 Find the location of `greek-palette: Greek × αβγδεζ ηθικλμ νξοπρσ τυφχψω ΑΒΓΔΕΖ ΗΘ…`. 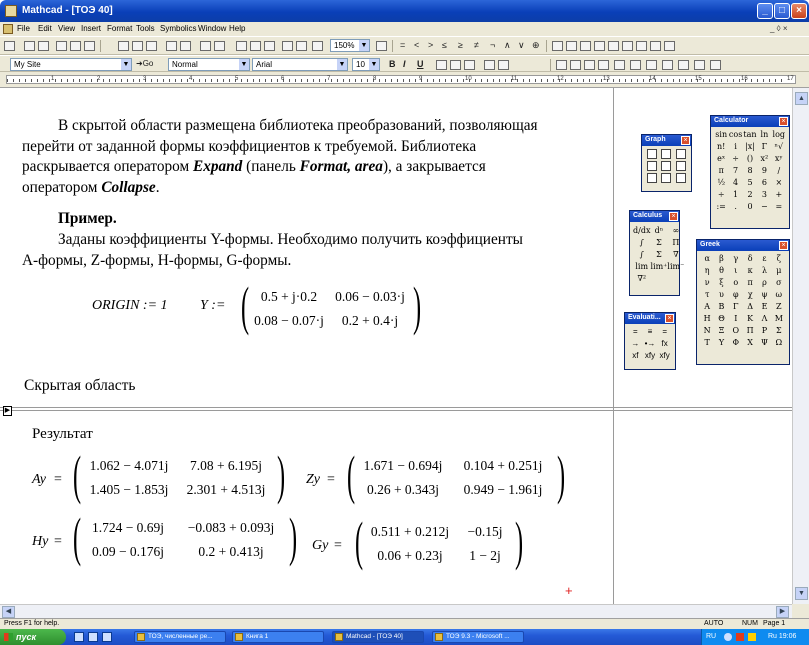

greek-palette: Greek × αβγδεζ ηθικλμ νξοπρσ τυφχψω ΑΒΓΔΕΖ ΗΘ… is located at coordinates (743, 302).